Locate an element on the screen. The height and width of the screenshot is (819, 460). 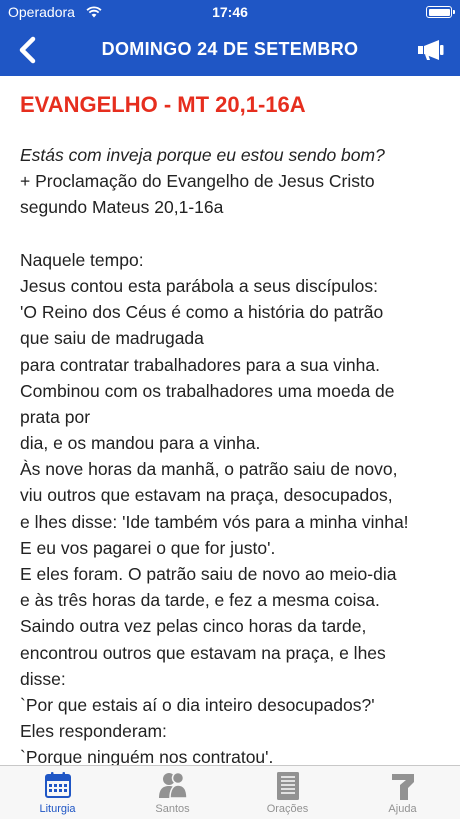
tab-ajuda: Ajuda is located at coordinates (402, 792).